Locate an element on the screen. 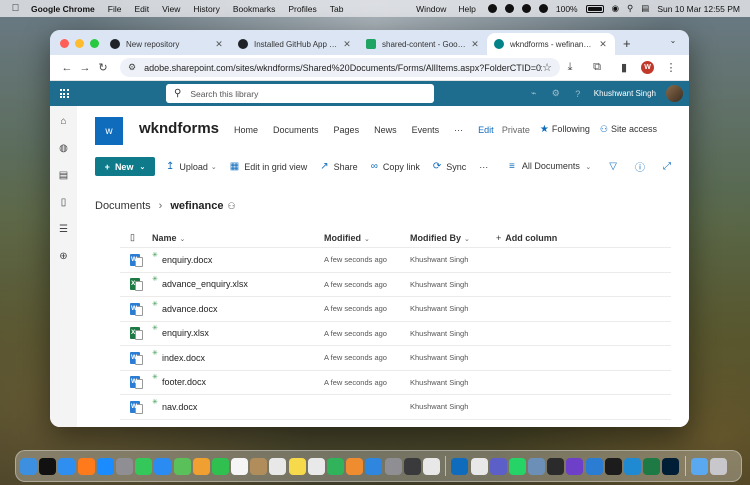 This screenshot has height=485, width=750. browser-tab: New repository ✕ is located at coordinates (167, 44).